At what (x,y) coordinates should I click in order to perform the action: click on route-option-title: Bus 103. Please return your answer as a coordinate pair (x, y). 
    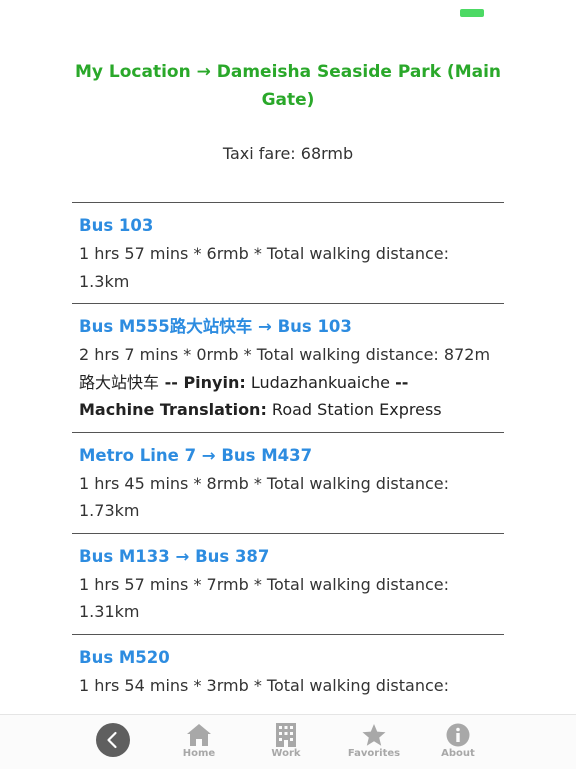
    Looking at the image, I should click on (291, 226).